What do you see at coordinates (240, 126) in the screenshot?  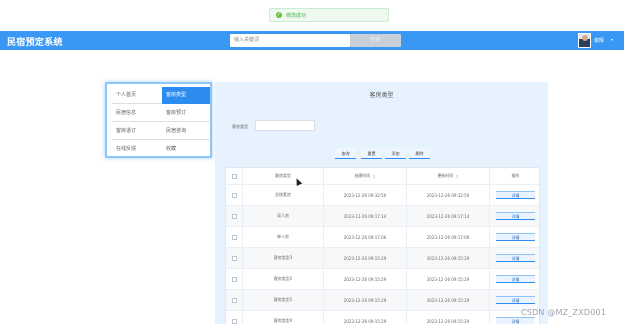 I see `filter-label: 客房类型` at bounding box center [240, 126].